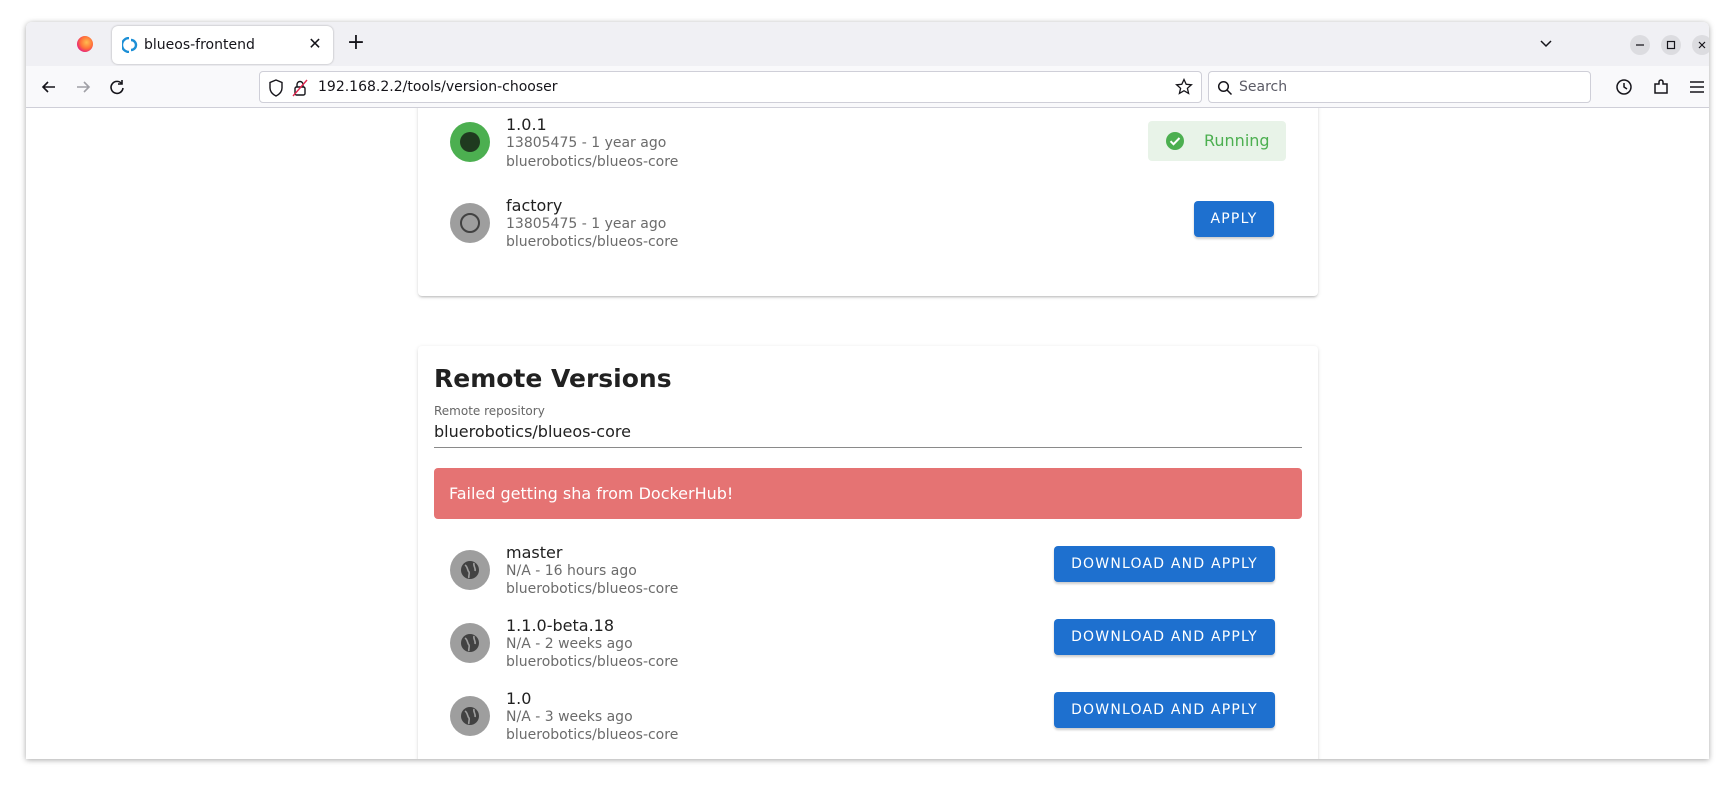  What do you see at coordinates (117, 87) in the screenshot?
I see `reload-icon` at bounding box center [117, 87].